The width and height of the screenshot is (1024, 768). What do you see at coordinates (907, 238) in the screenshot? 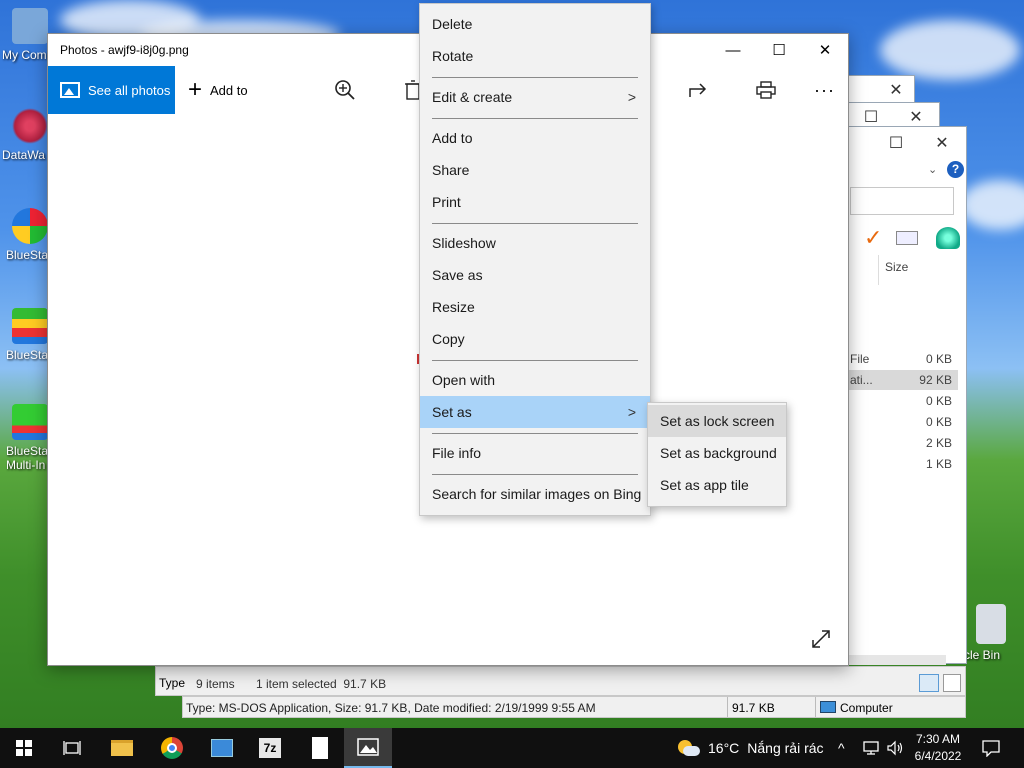
I see `mail-icon` at bounding box center [907, 238].